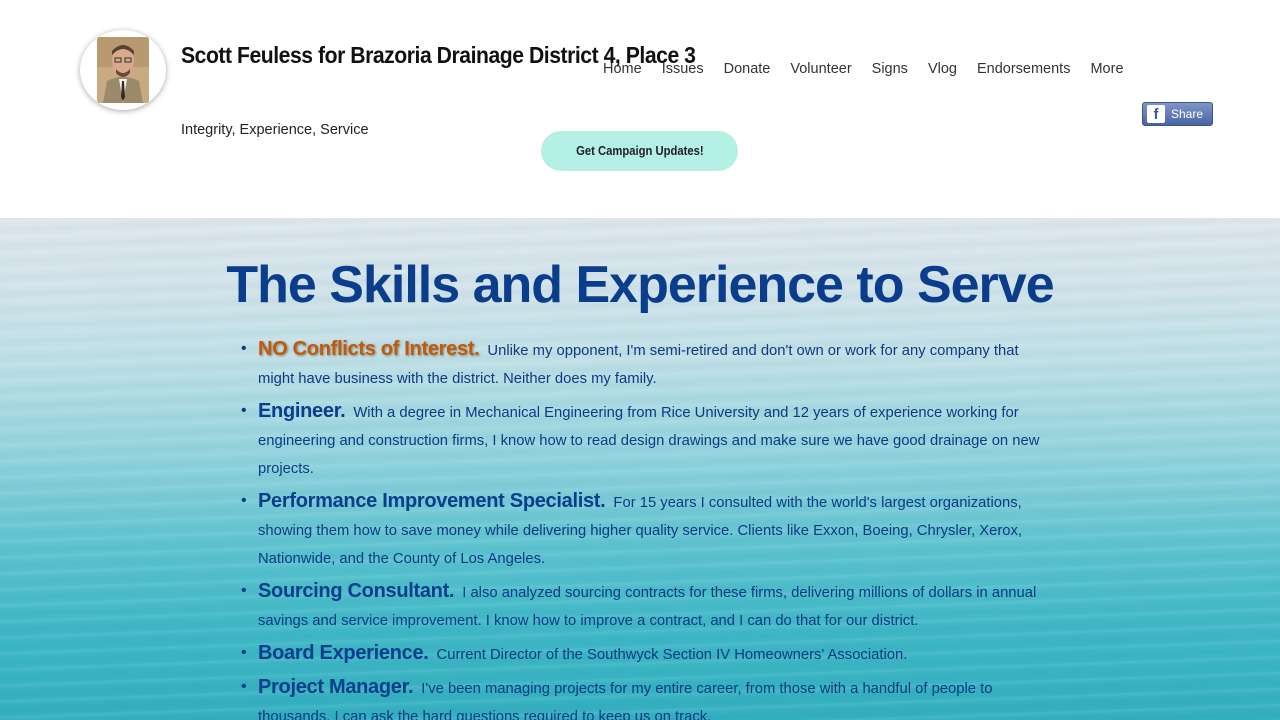  What do you see at coordinates (336, 687) in the screenshot?
I see `item-lead: Project Manager.` at bounding box center [336, 687].